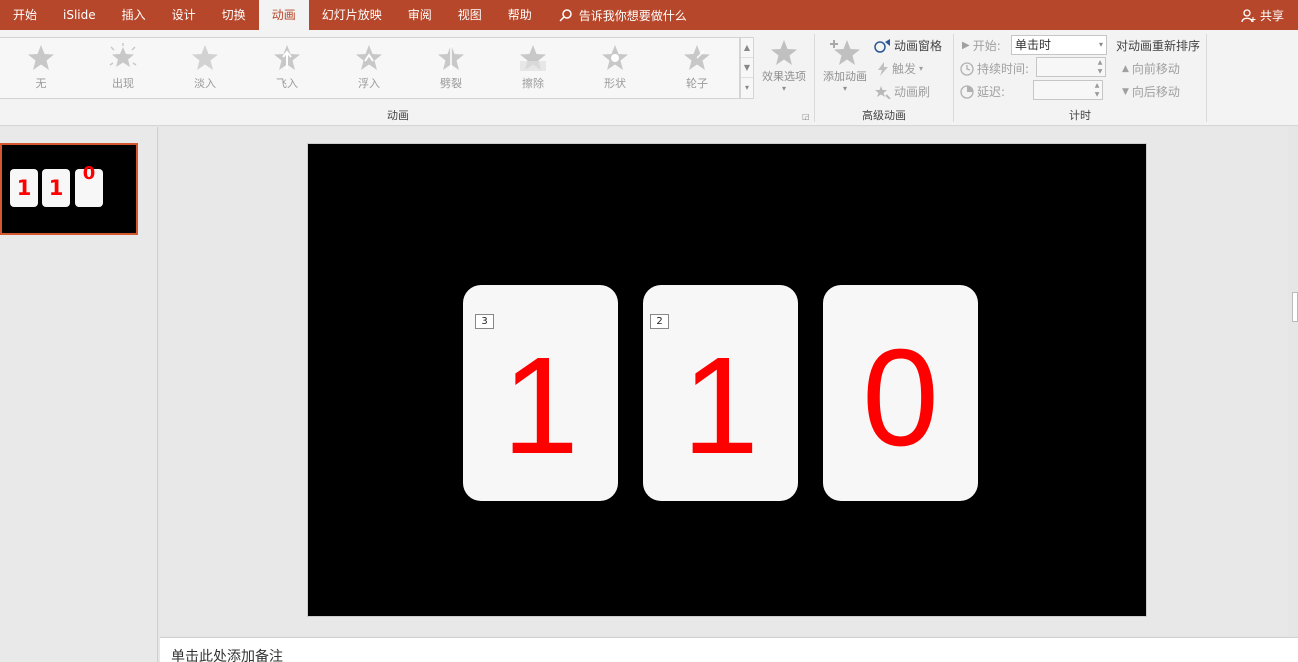  Describe the element at coordinates (747, 88) in the screenshot. I see `gallery-expand-icon: ▾` at that location.